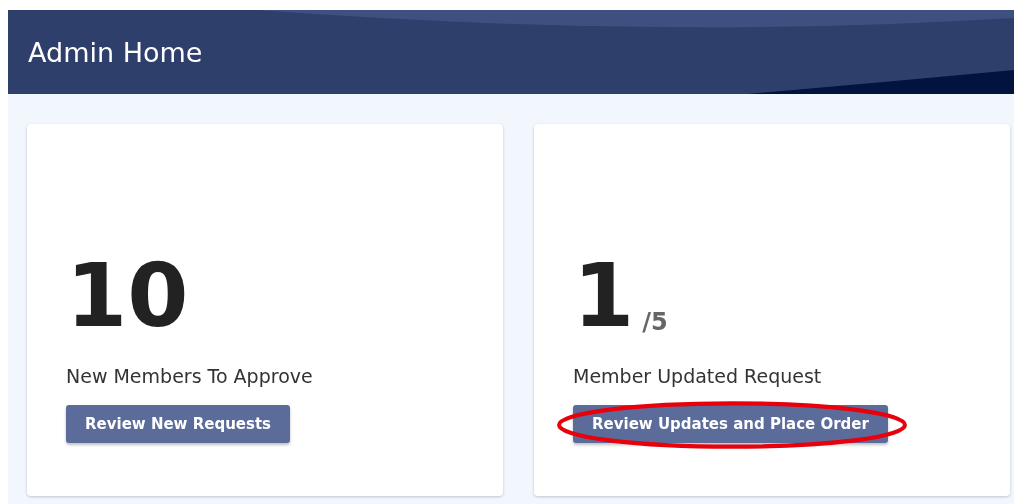  What do you see at coordinates (604, 296) in the screenshot?
I see `stat-count: 1` at bounding box center [604, 296].